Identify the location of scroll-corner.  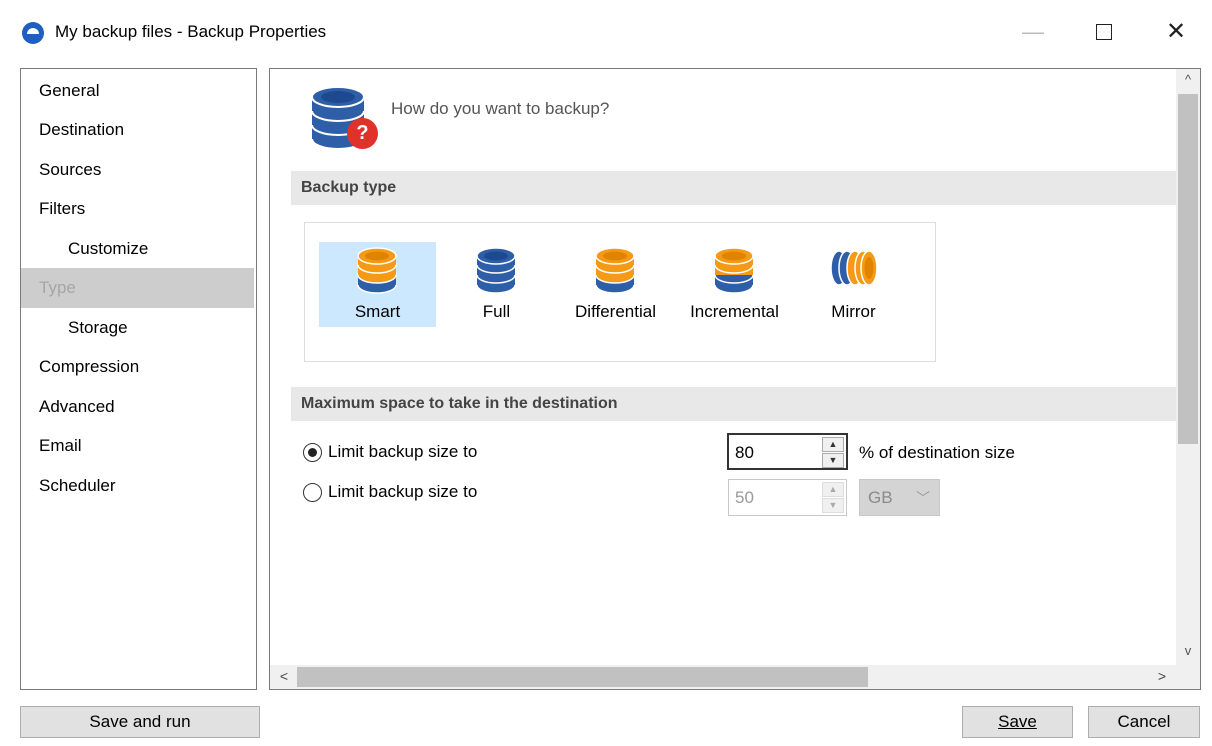
(1188, 678).